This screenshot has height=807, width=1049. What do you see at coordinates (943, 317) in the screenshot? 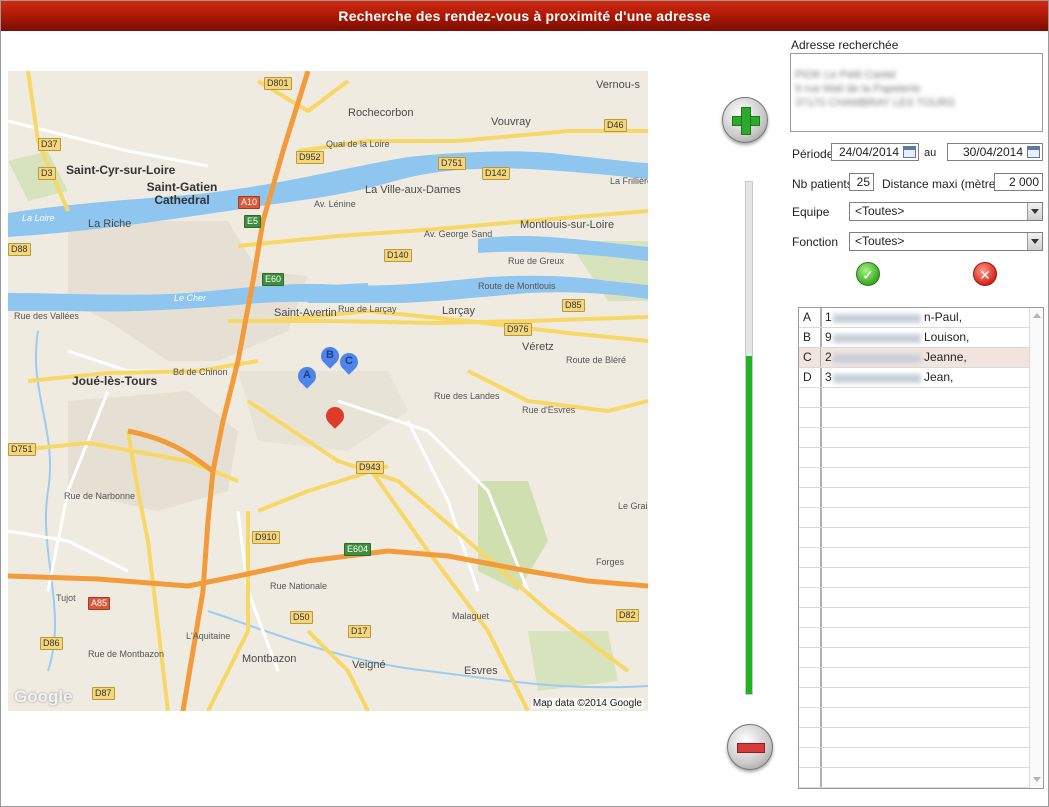
I see `row-name: n-Paul,` at bounding box center [943, 317].